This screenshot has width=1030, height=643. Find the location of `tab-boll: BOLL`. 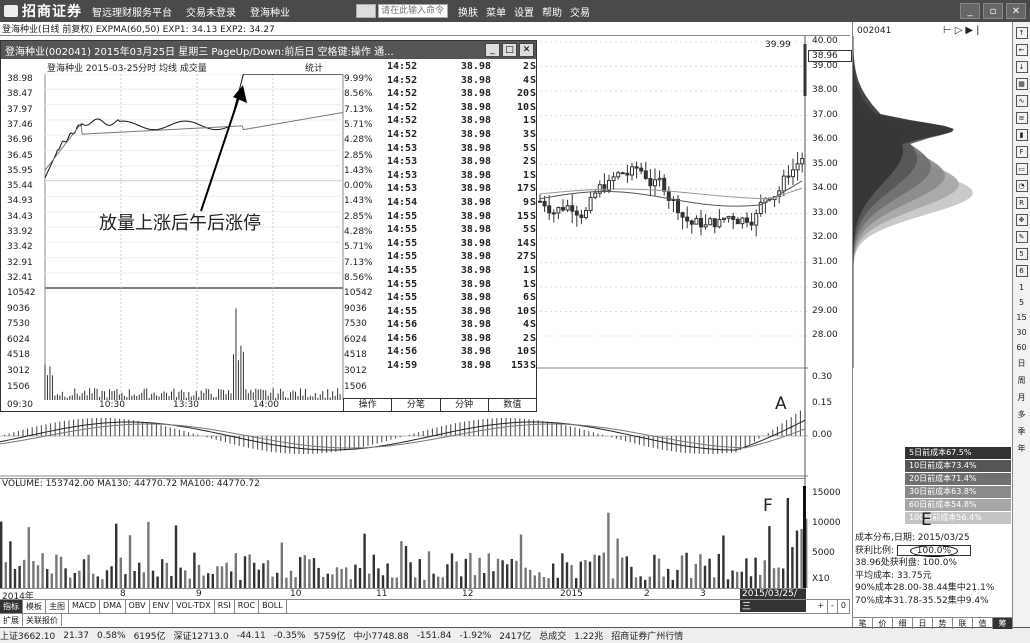

tab-boll: BOLL is located at coordinates (273, 606).